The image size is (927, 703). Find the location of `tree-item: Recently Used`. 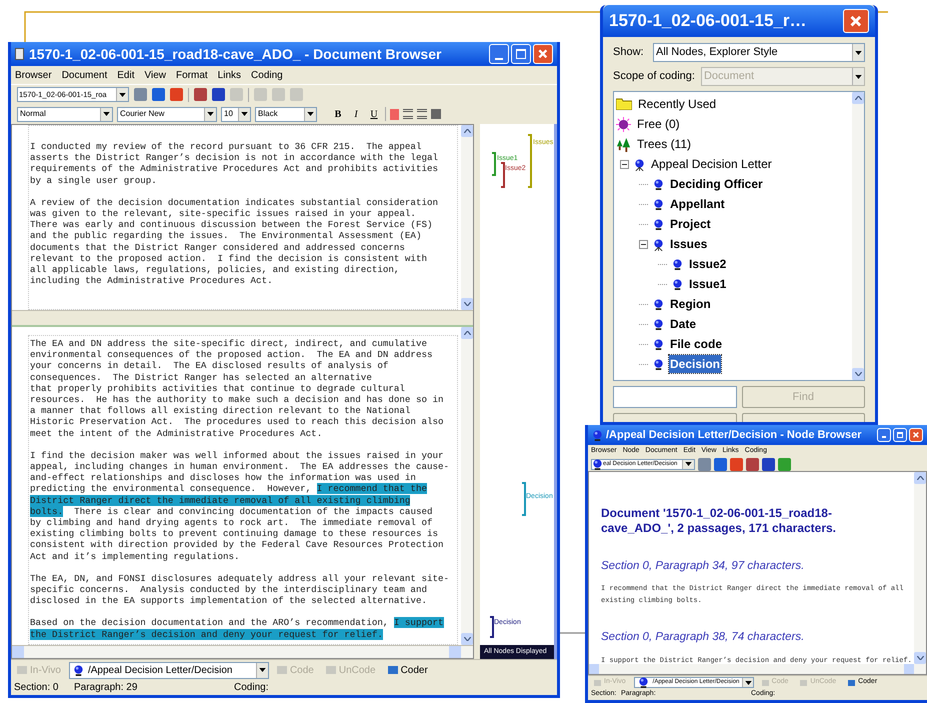

tree-item: Recently Used is located at coordinates (677, 104).